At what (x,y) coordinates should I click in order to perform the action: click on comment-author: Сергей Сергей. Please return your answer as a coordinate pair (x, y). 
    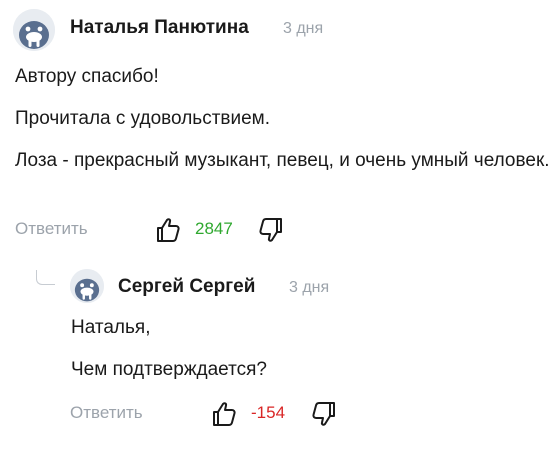
    Looking at the image, I should click on (186, 287).